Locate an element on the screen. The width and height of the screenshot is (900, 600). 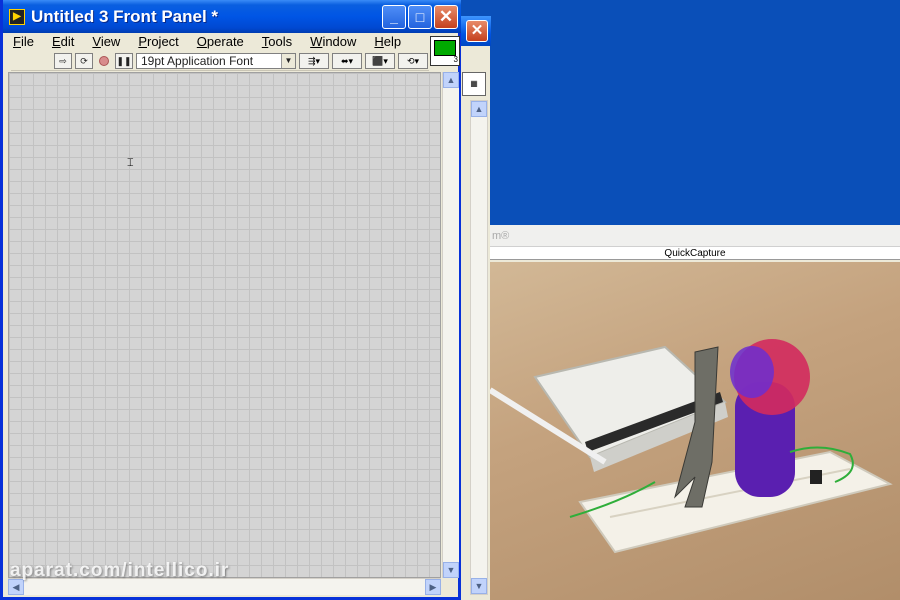
vi-icon-badge: 3 is located at coordinates (455, 59).